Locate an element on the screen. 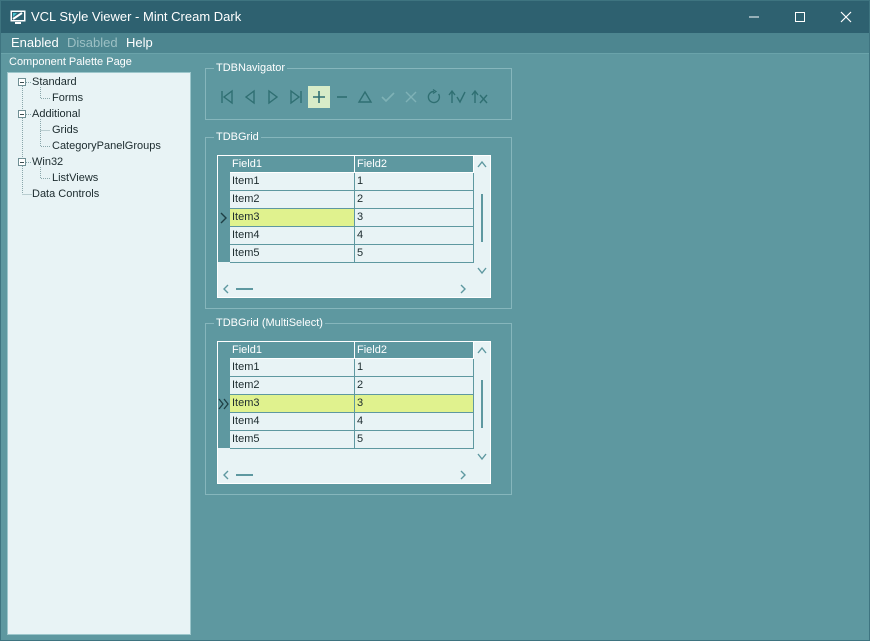  nav-first-button is located at coordinates (227, 97).